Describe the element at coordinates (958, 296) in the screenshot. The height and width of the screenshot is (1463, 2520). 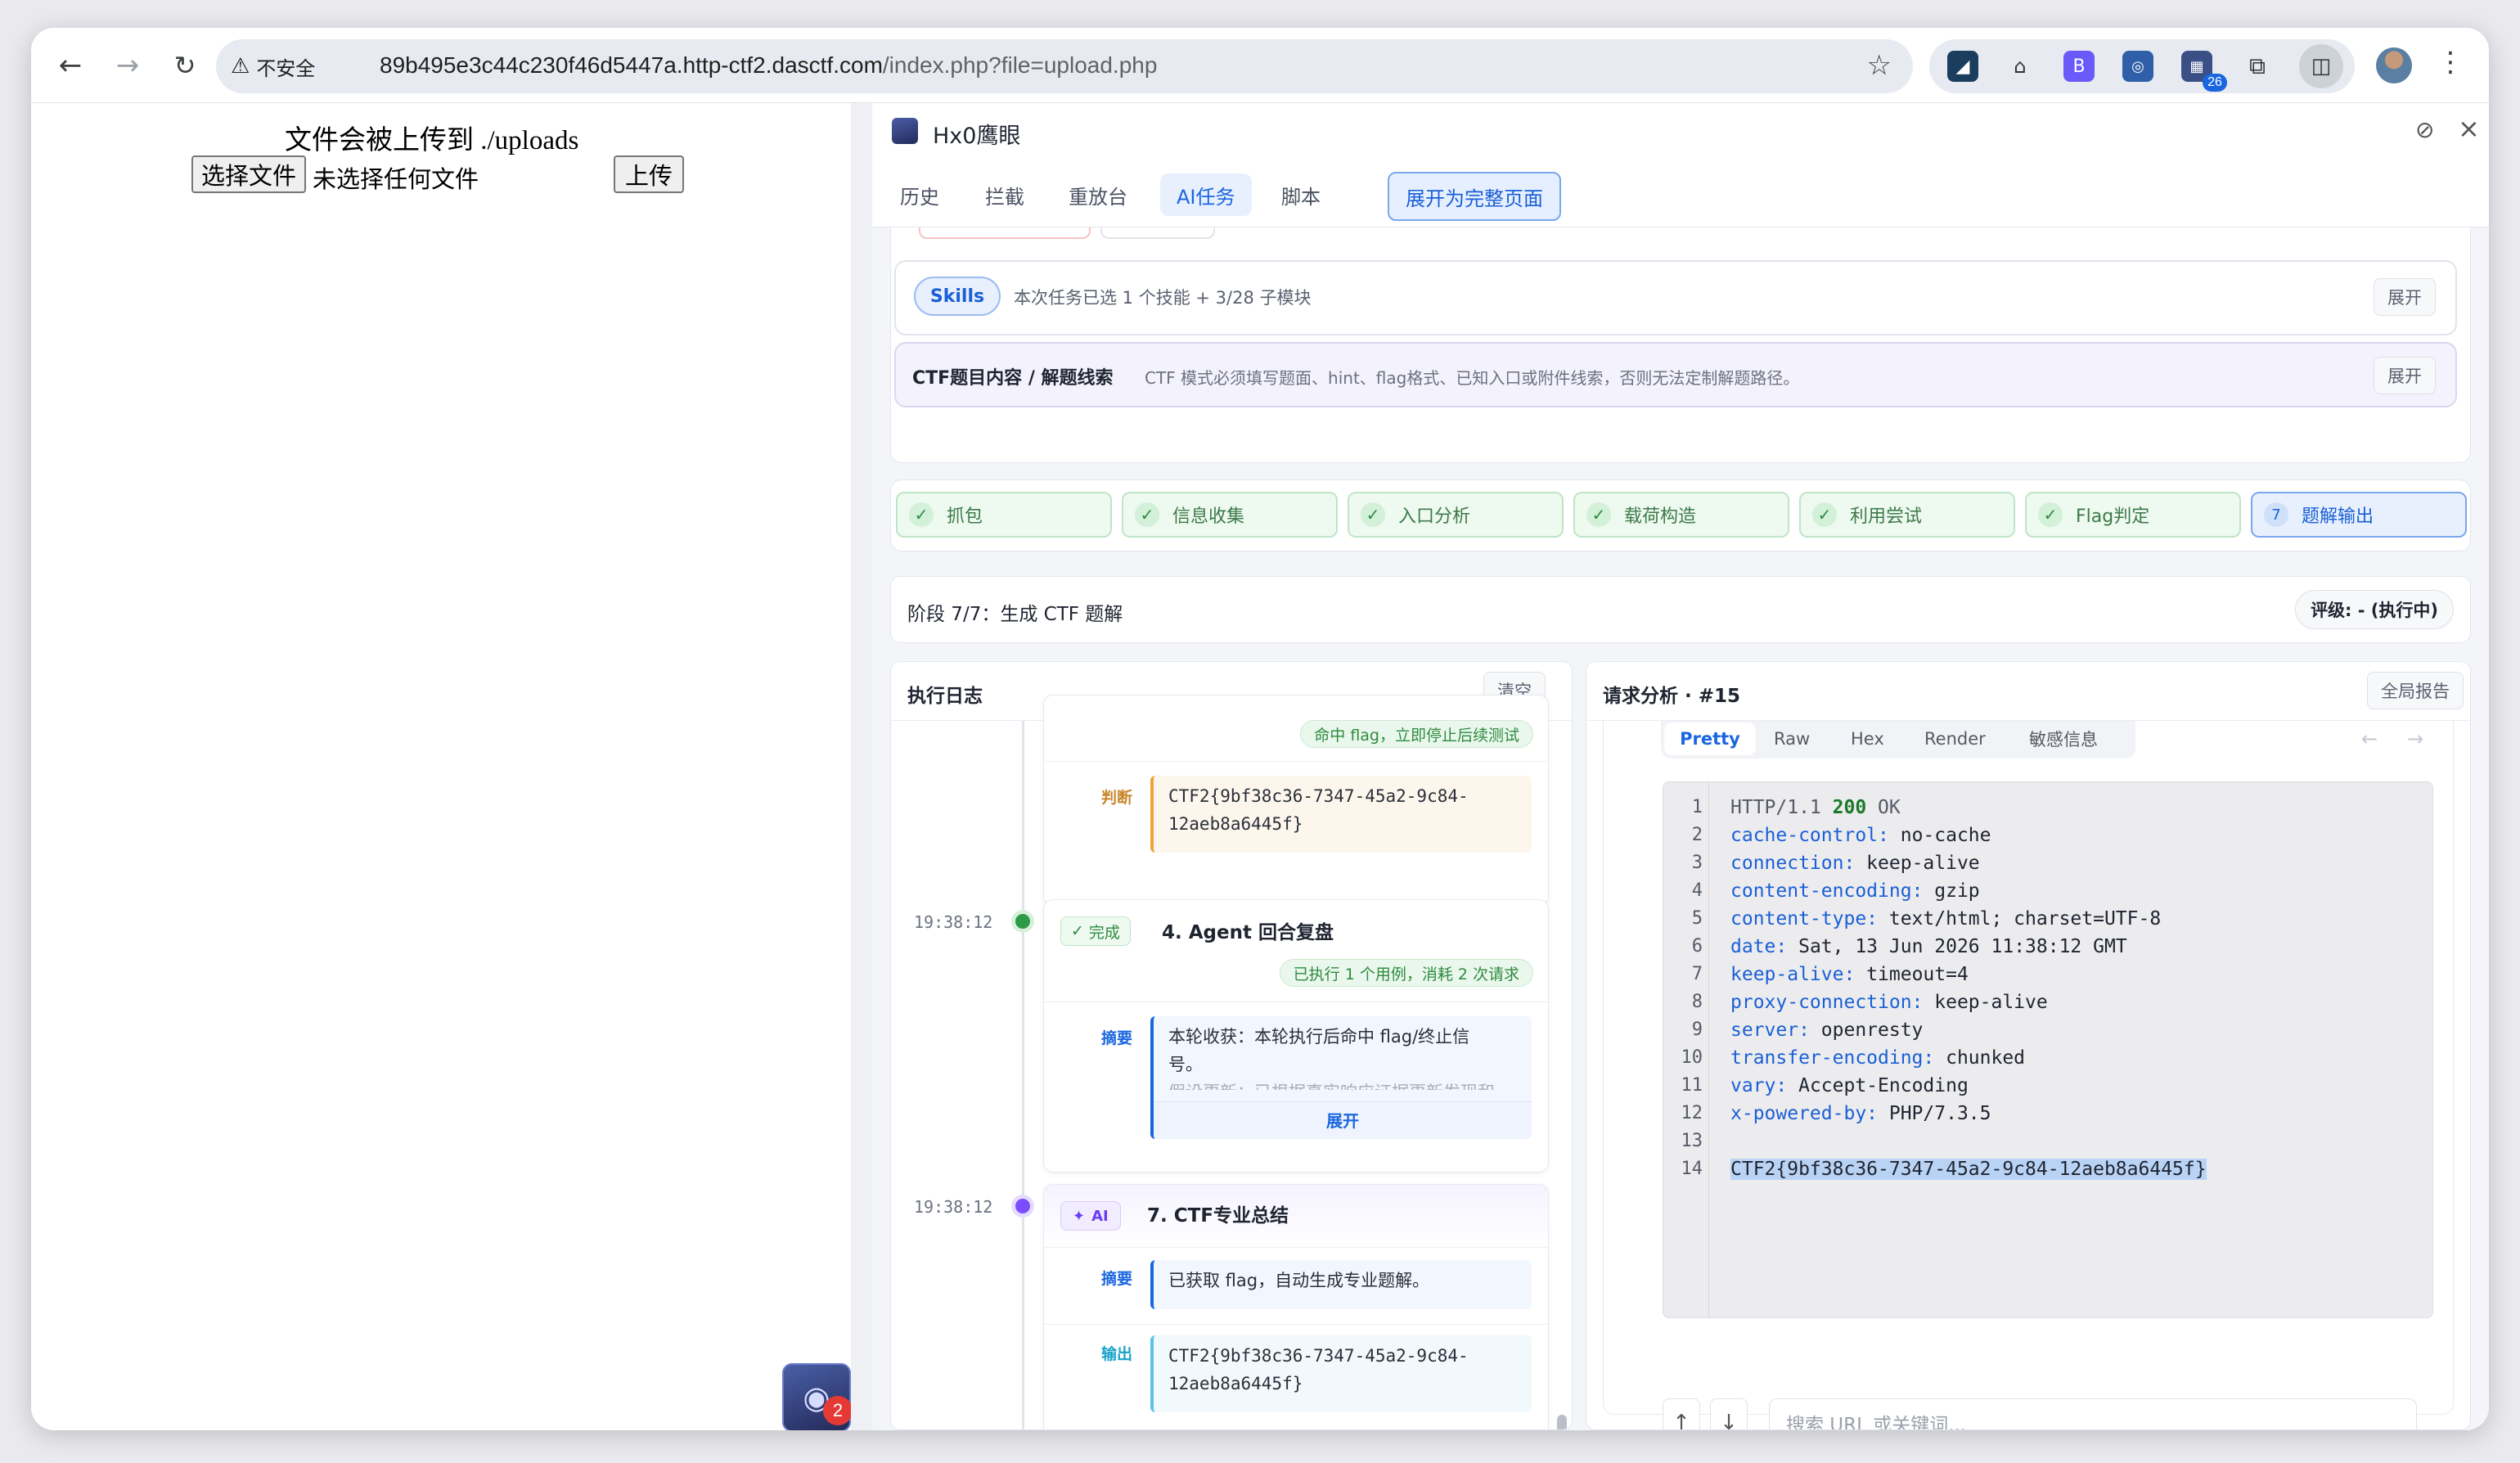
I see `skills-pill: Skills` at that location.